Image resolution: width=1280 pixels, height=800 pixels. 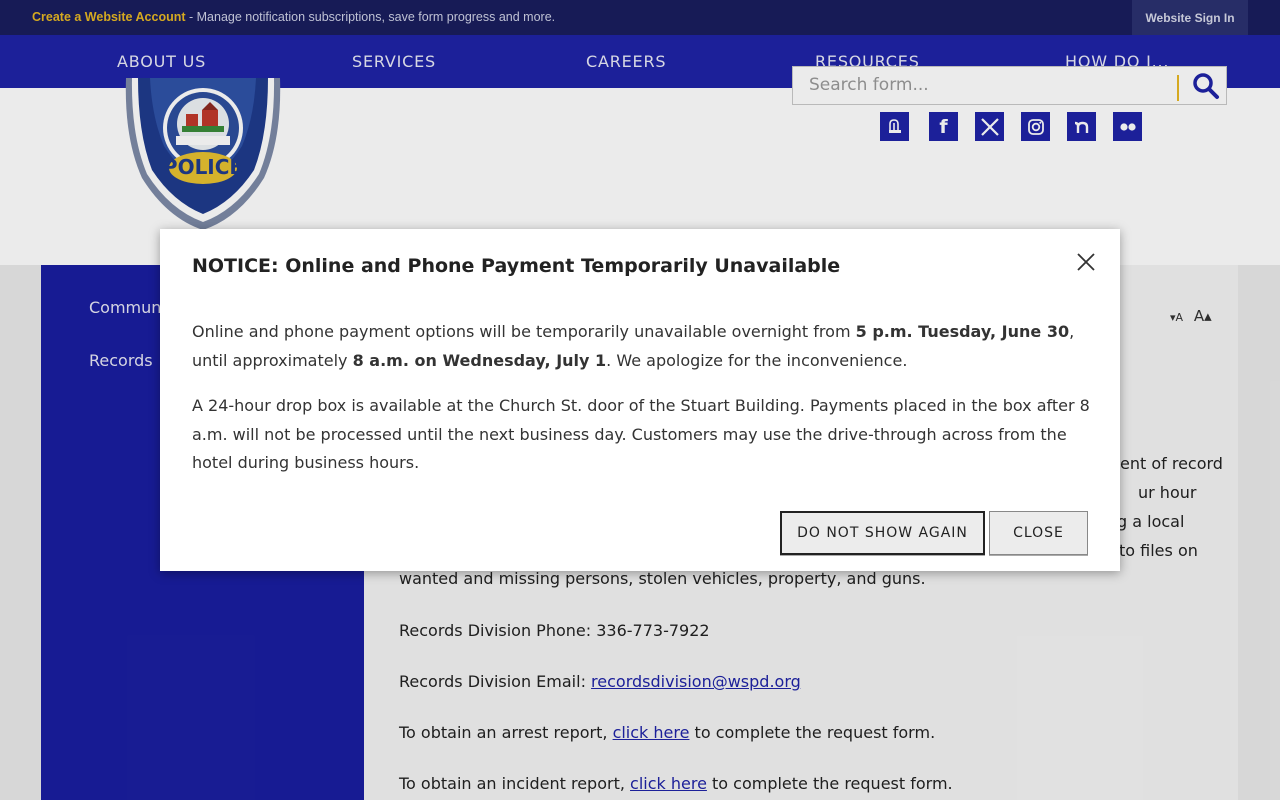 What do you see at coordinates (757, 360) in the screenshot?
I see `dialog-text: . We apologize for the inconvenience.` at bounding box center [757, 360].